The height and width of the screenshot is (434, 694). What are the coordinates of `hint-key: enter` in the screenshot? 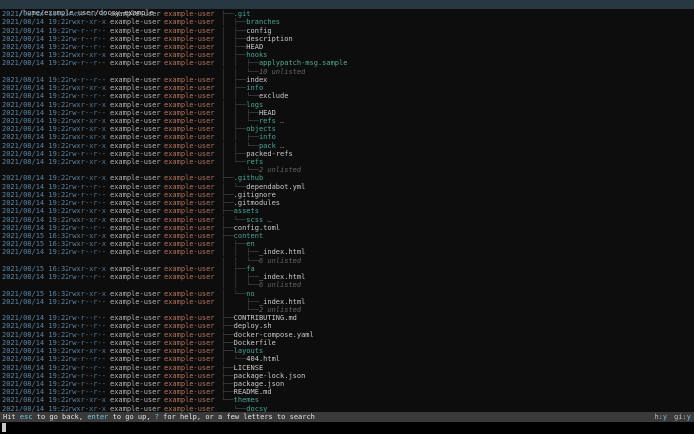 It's located at (98, 417).